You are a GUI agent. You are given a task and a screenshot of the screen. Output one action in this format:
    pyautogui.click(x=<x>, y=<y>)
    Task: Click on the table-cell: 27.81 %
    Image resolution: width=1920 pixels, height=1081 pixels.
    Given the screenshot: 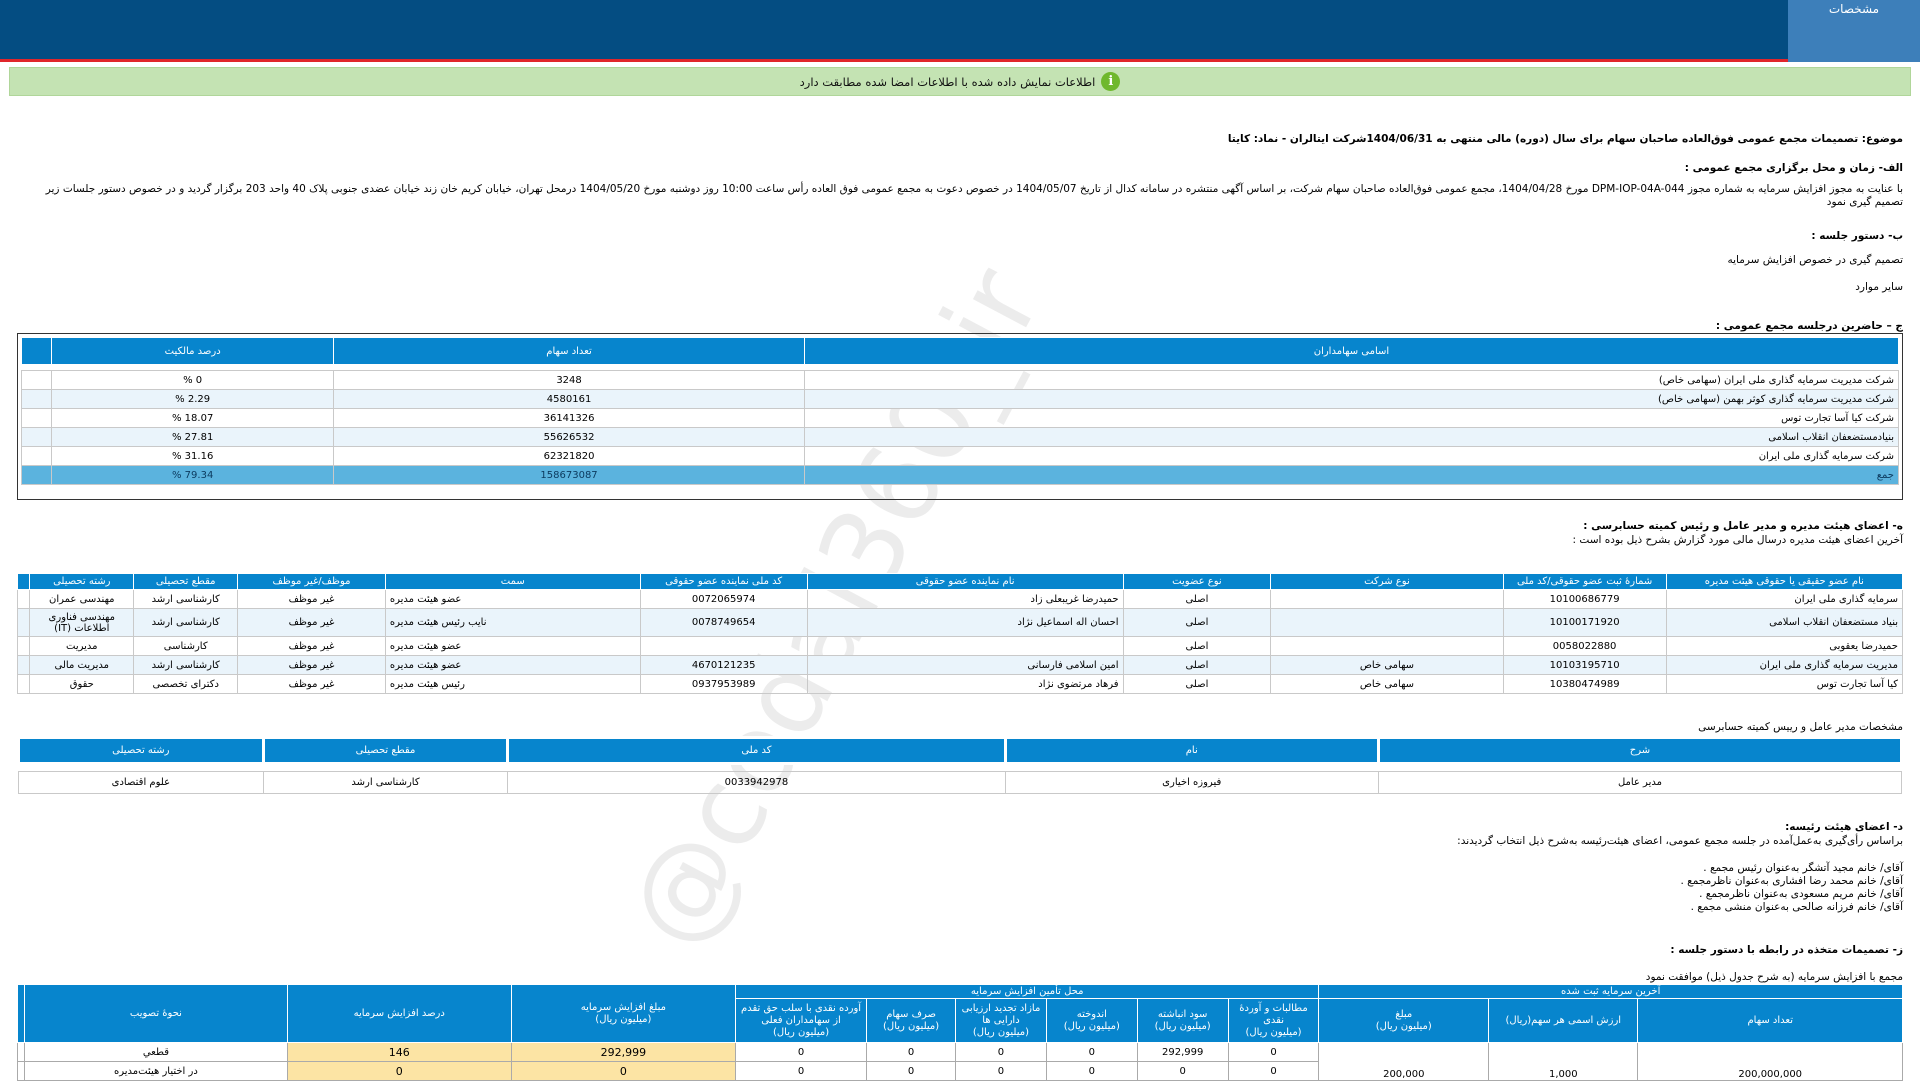 What is the action you would take?
    pyautogui.click(x=193, y=437)
    